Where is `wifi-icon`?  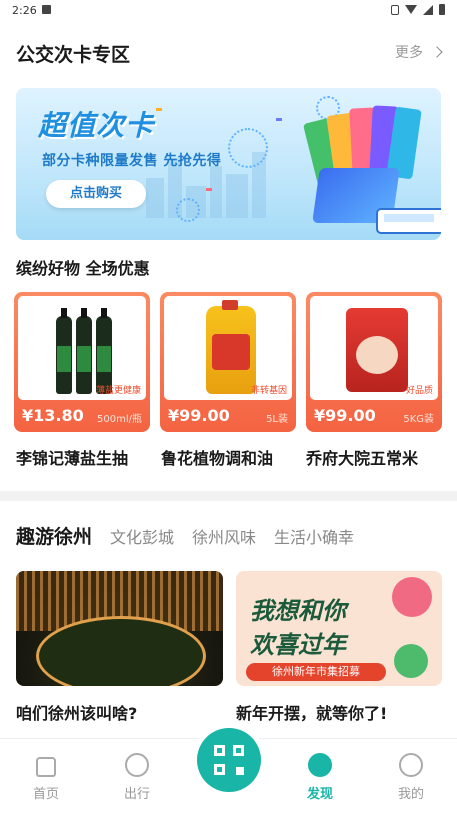
wifi-icon is located at coordinates (411, 9).